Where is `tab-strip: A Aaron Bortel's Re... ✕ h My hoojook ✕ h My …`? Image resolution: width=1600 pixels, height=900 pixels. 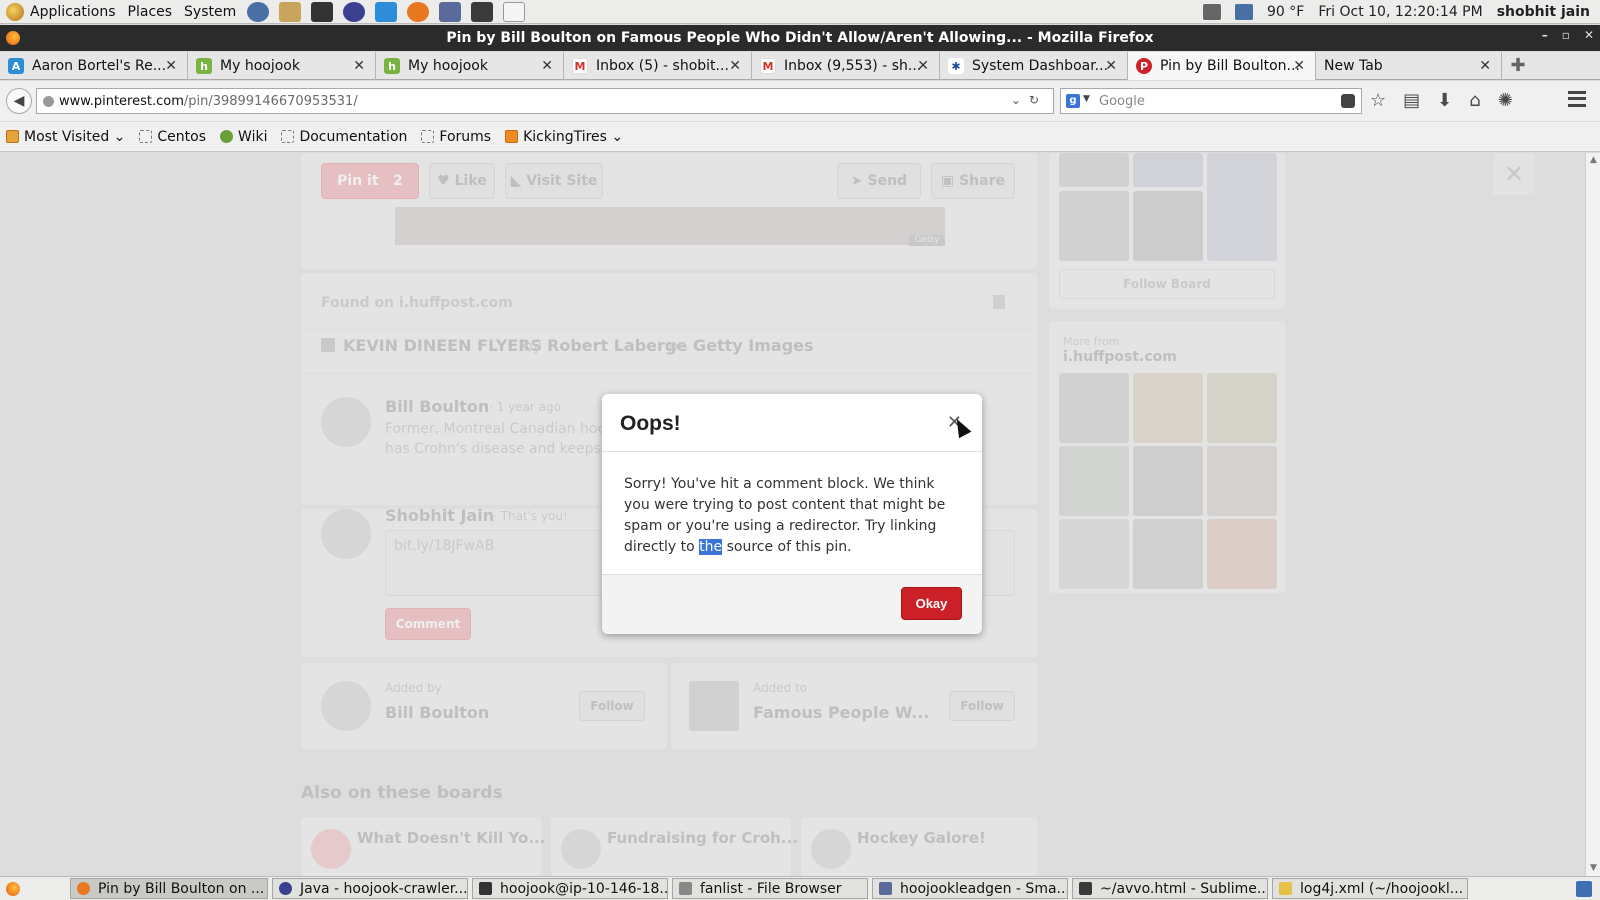
tab-strip: A Aaron Bortel's Re... ✕ h My hoojook ✕ h My … is located at coordinates (800, 66).